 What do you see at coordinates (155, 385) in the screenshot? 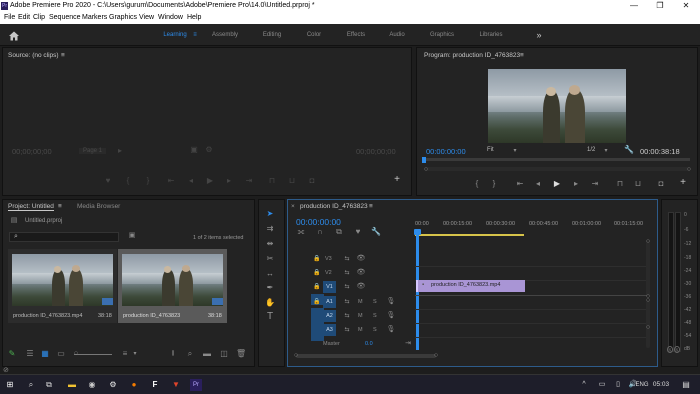
I see `editor-app-icon: F` at bounding box center [155, 385].